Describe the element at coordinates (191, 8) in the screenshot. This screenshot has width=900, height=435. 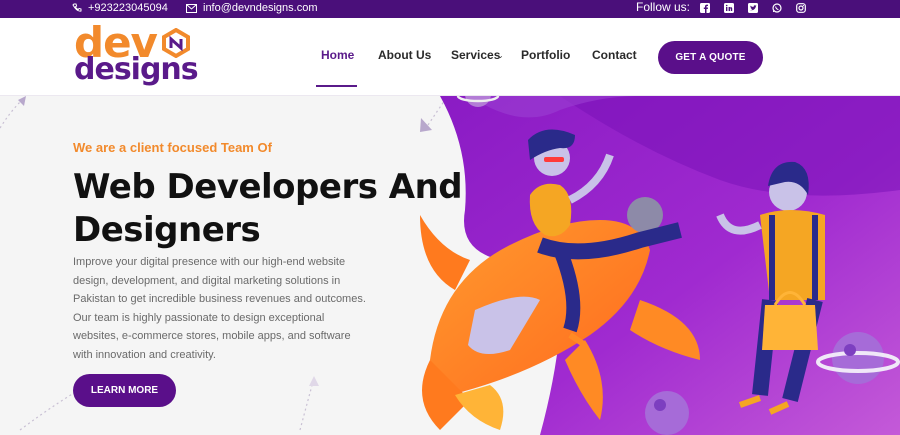
I see `email-icon` at that location.